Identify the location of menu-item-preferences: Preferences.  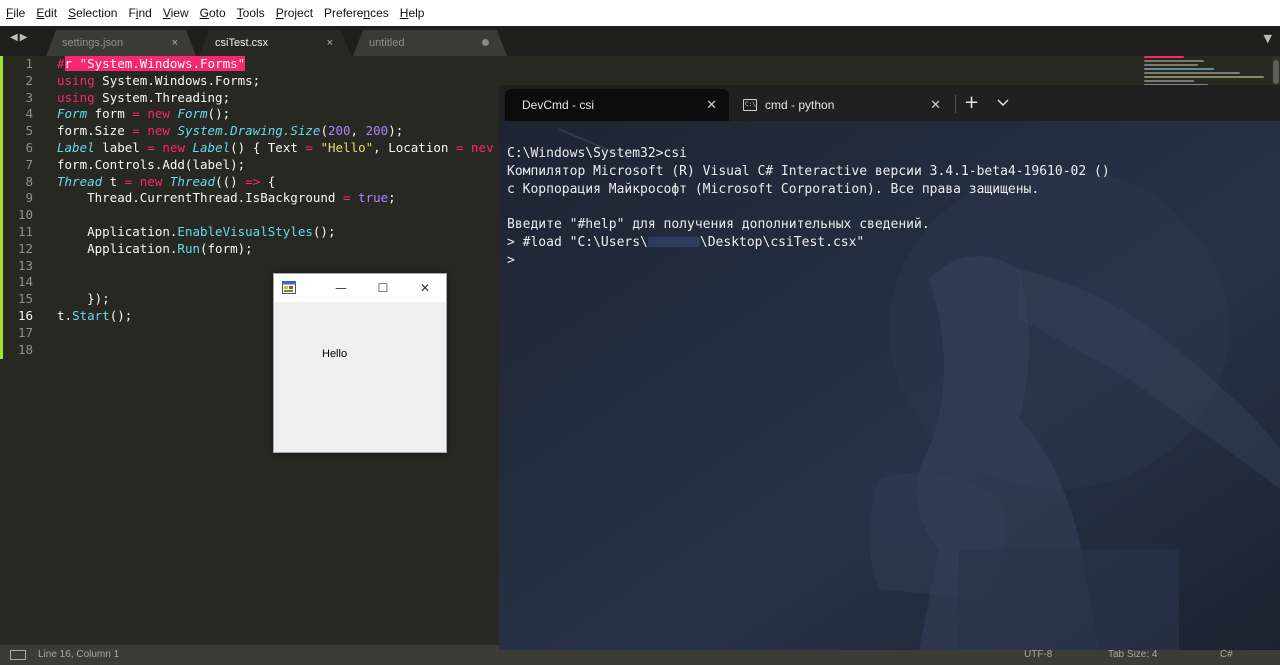
(356, 13).